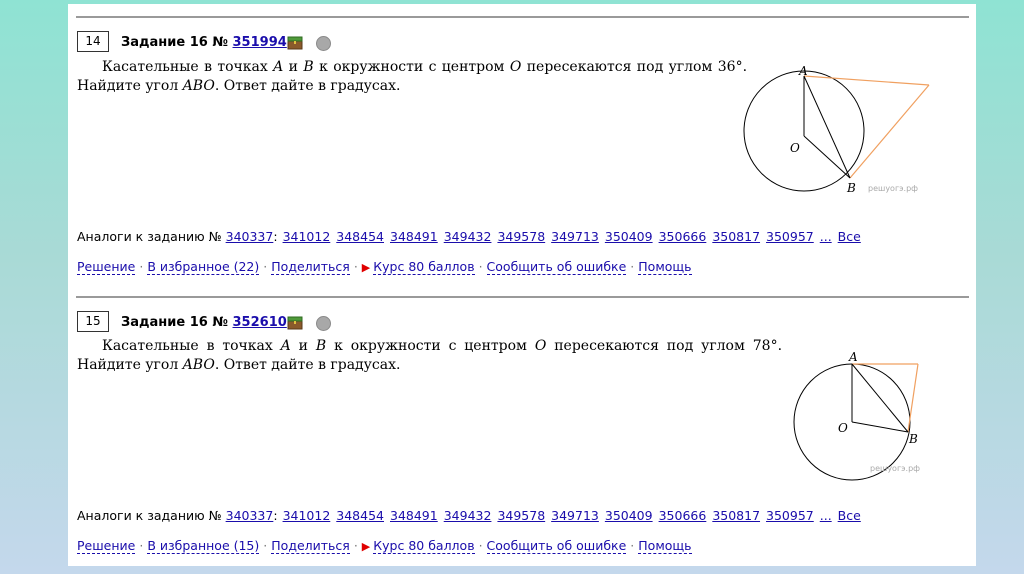  Describe the element at coordinates (260, 42) in the screenshot. I see `task-id-link: 351994` at that location.